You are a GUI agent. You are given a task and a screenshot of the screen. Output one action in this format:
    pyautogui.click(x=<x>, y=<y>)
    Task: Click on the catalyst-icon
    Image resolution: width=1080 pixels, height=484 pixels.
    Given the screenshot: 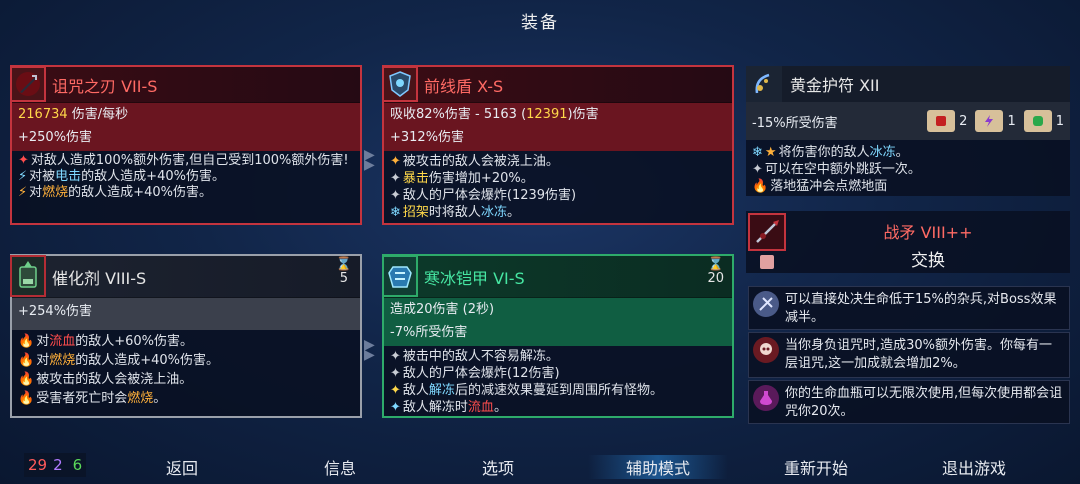 What is the action you would take?
    pyautogui.click(x=28, y=275)
    